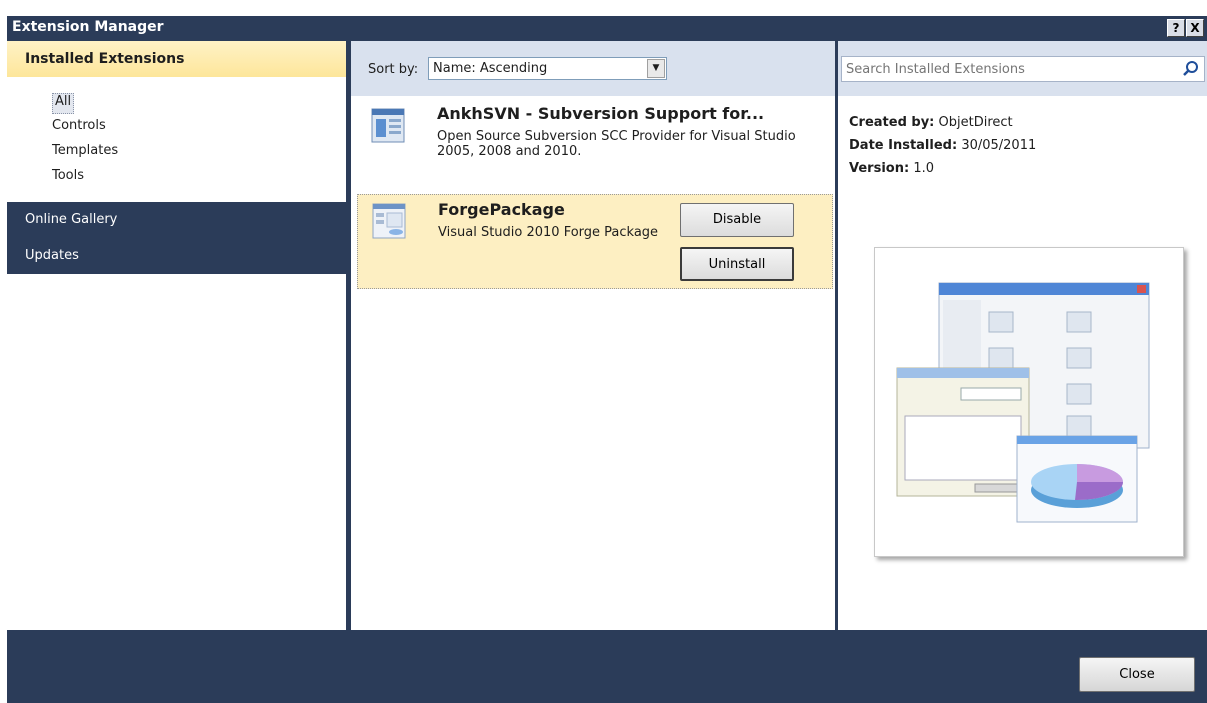 This screenshot has height=703, width=1207. Describe the element at coordinates (737, 264) in the screenshot. I see `uninstall-button: Uninstall` at that location.